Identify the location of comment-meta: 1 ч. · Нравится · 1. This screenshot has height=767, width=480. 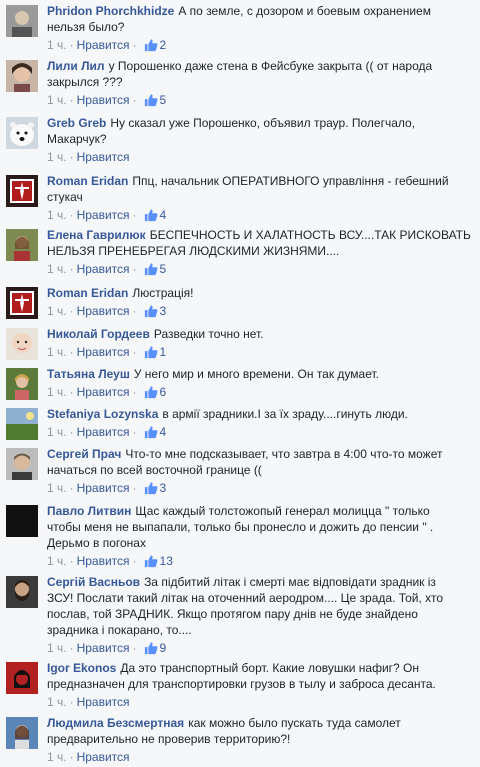
(260, 352).